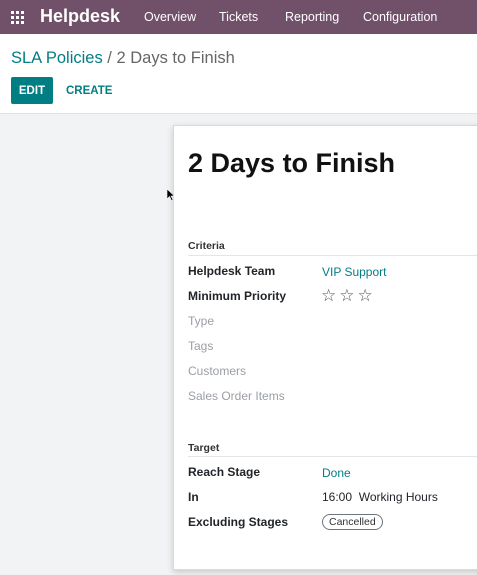  Describe the element at coordinates (292, 163) in the screenshot. I see `record-title: 2 Days to Finish` at that location.